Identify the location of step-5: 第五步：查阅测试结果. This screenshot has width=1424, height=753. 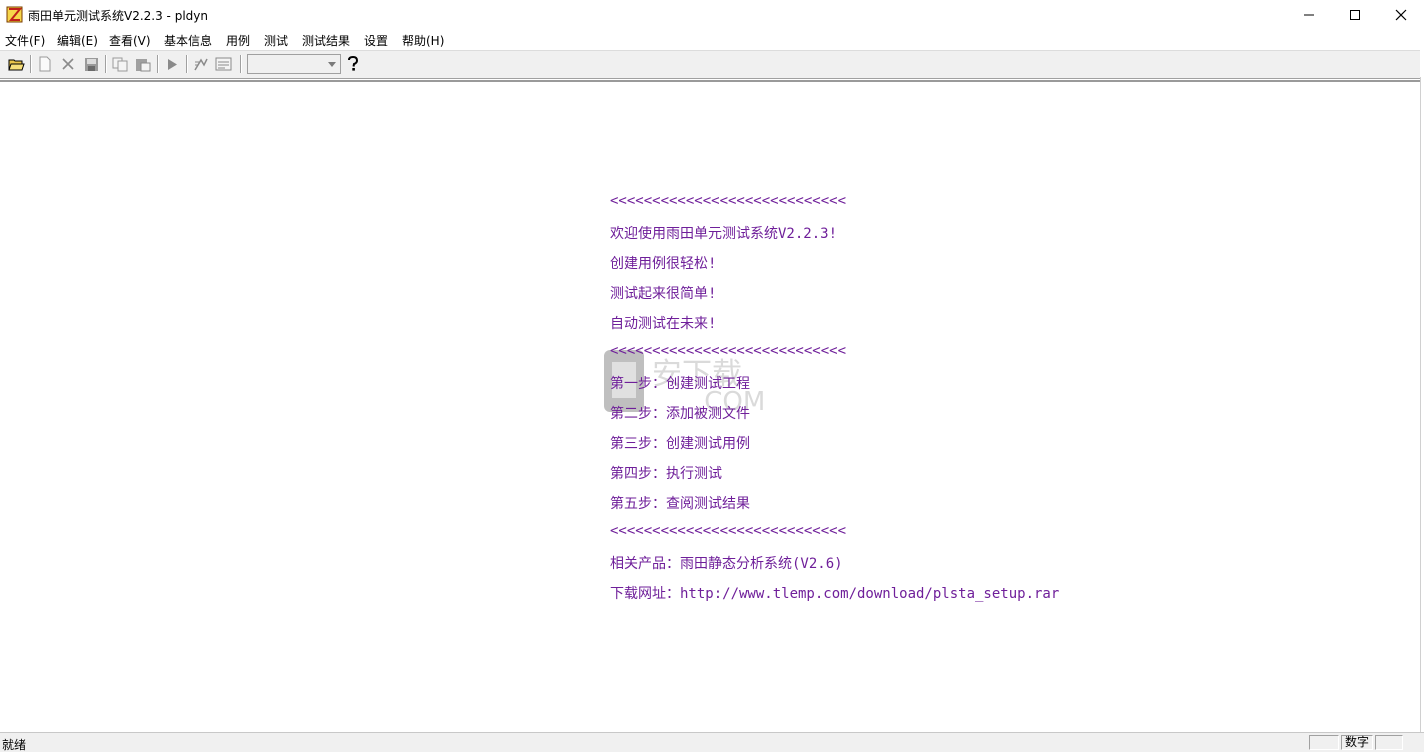
(680, 504).